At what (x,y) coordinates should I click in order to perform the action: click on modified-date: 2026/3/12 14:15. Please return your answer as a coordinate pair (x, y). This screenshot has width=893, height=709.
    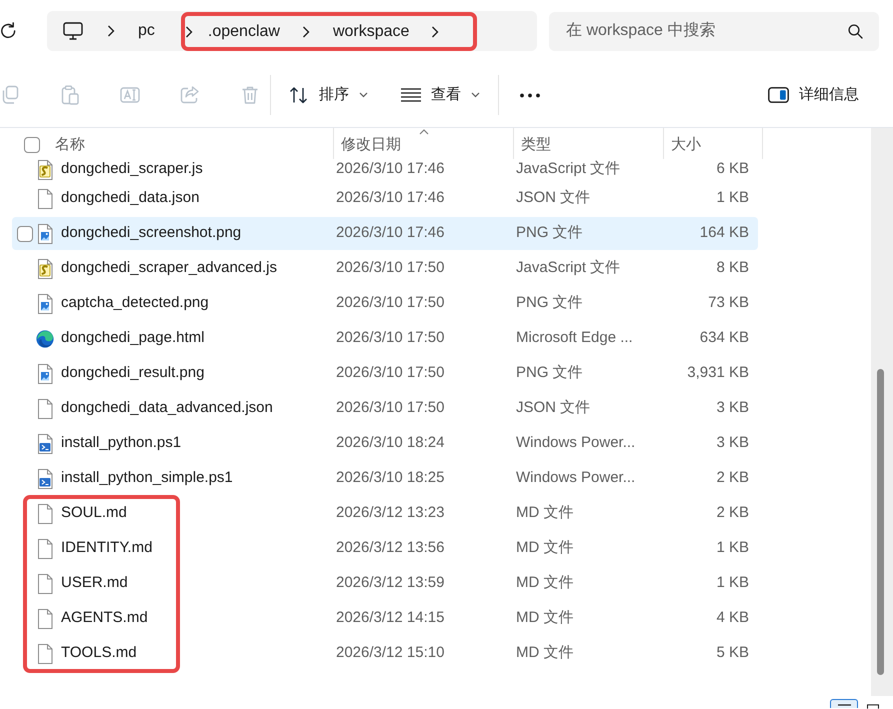
    Looking at the image, I should click on (390, 617).